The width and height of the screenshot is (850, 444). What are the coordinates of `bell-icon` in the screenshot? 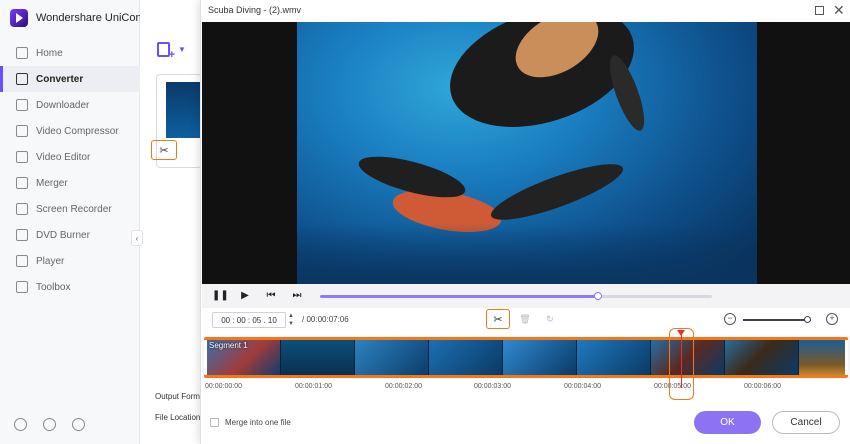 It's located at (49, 424).